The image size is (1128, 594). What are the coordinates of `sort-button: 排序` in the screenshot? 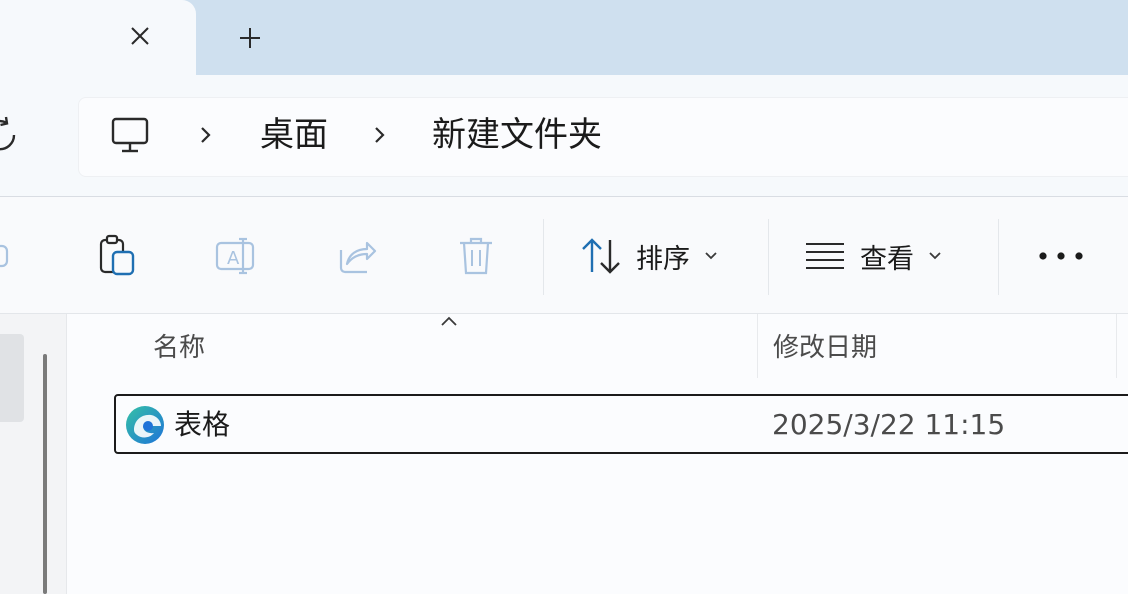 It's located at (649, 256).